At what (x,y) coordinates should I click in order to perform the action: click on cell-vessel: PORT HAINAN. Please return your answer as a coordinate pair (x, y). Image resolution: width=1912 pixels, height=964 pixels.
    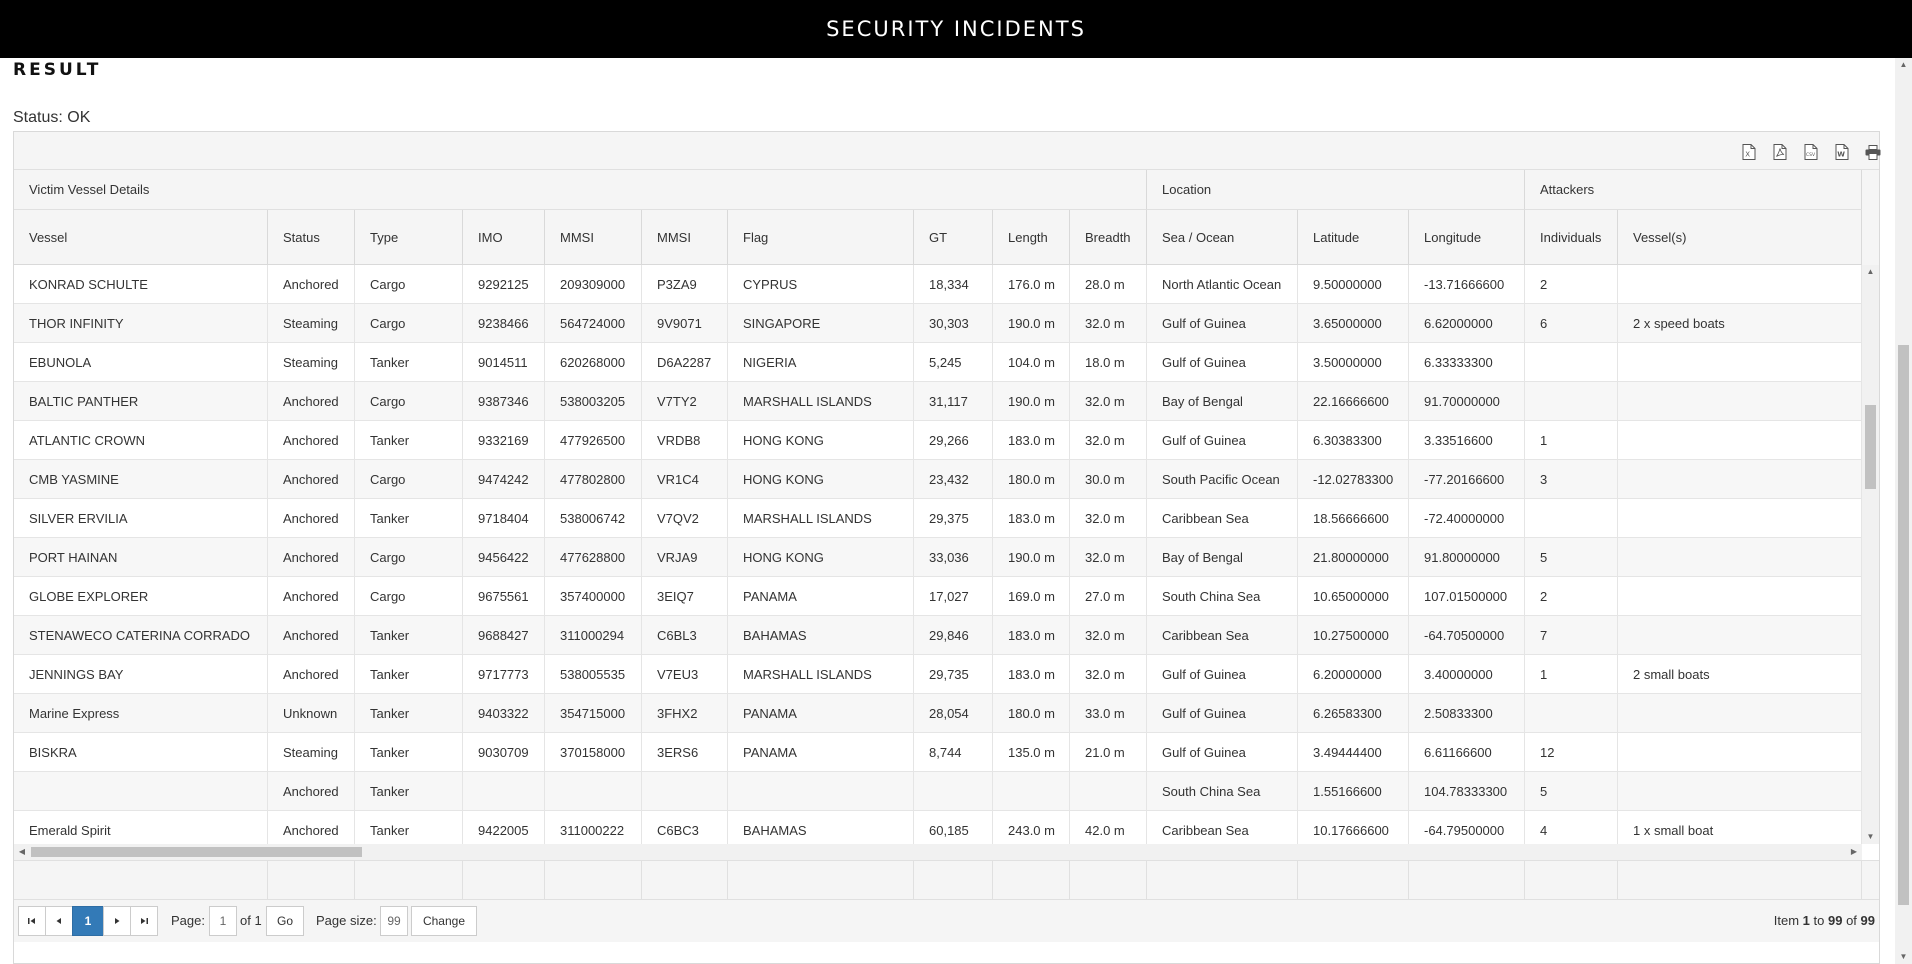
    Looking at the image, I should click on (141, 557).